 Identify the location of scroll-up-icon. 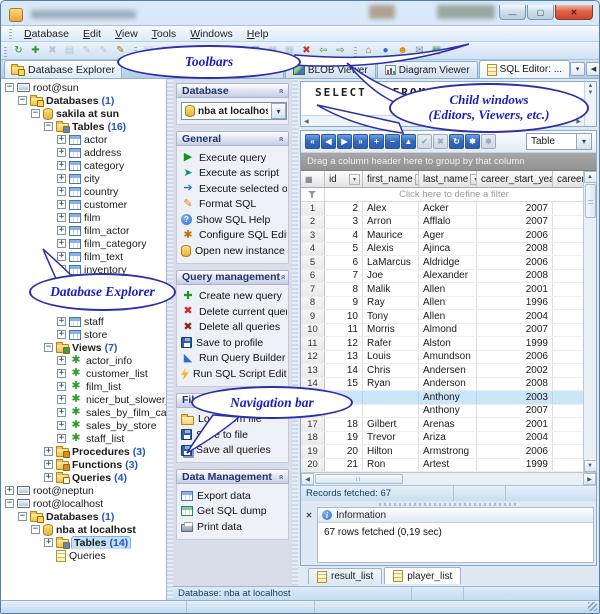
(590, 177).